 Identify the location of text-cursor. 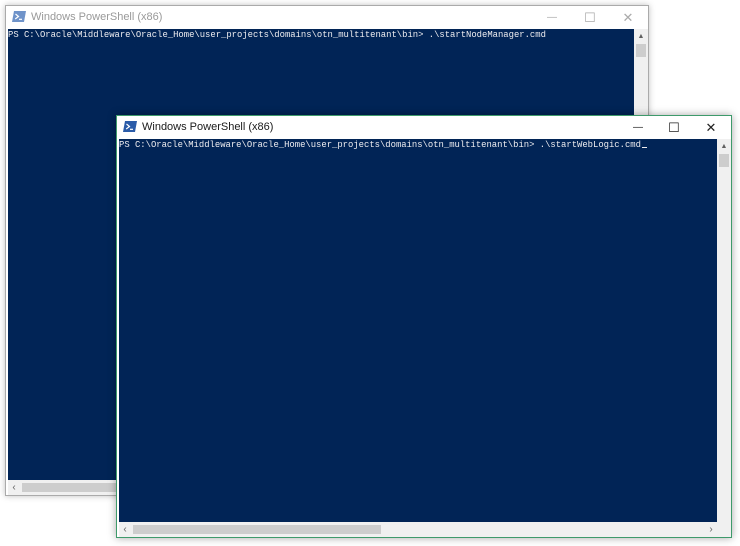
(644, 147).